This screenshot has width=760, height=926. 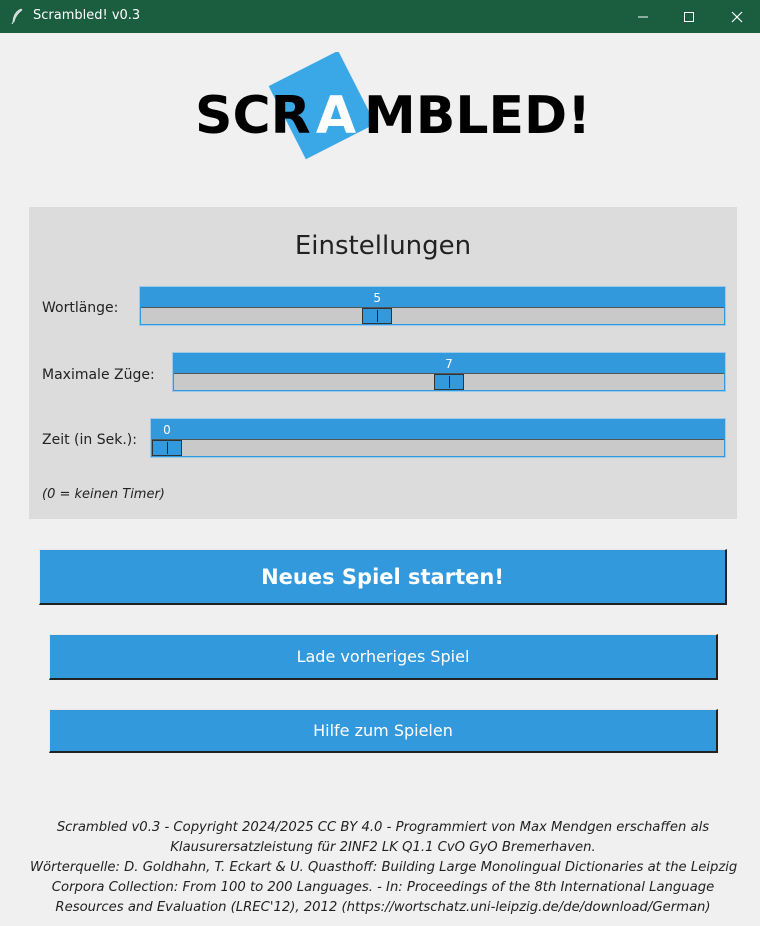 I want to click on close-icon, so click(x=737, y=16).